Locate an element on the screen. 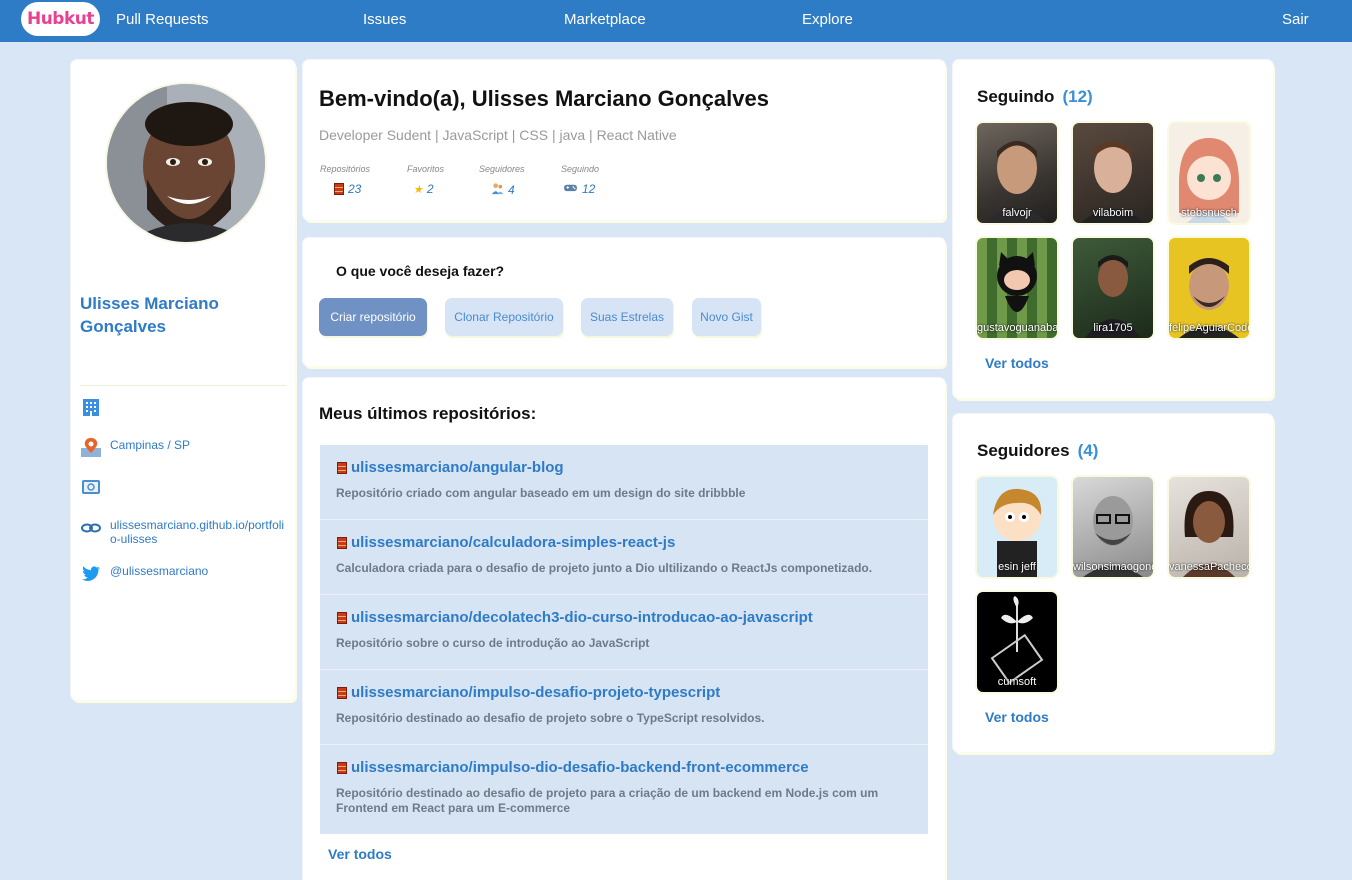  twitter-icon is located at coordinates (91, 573).